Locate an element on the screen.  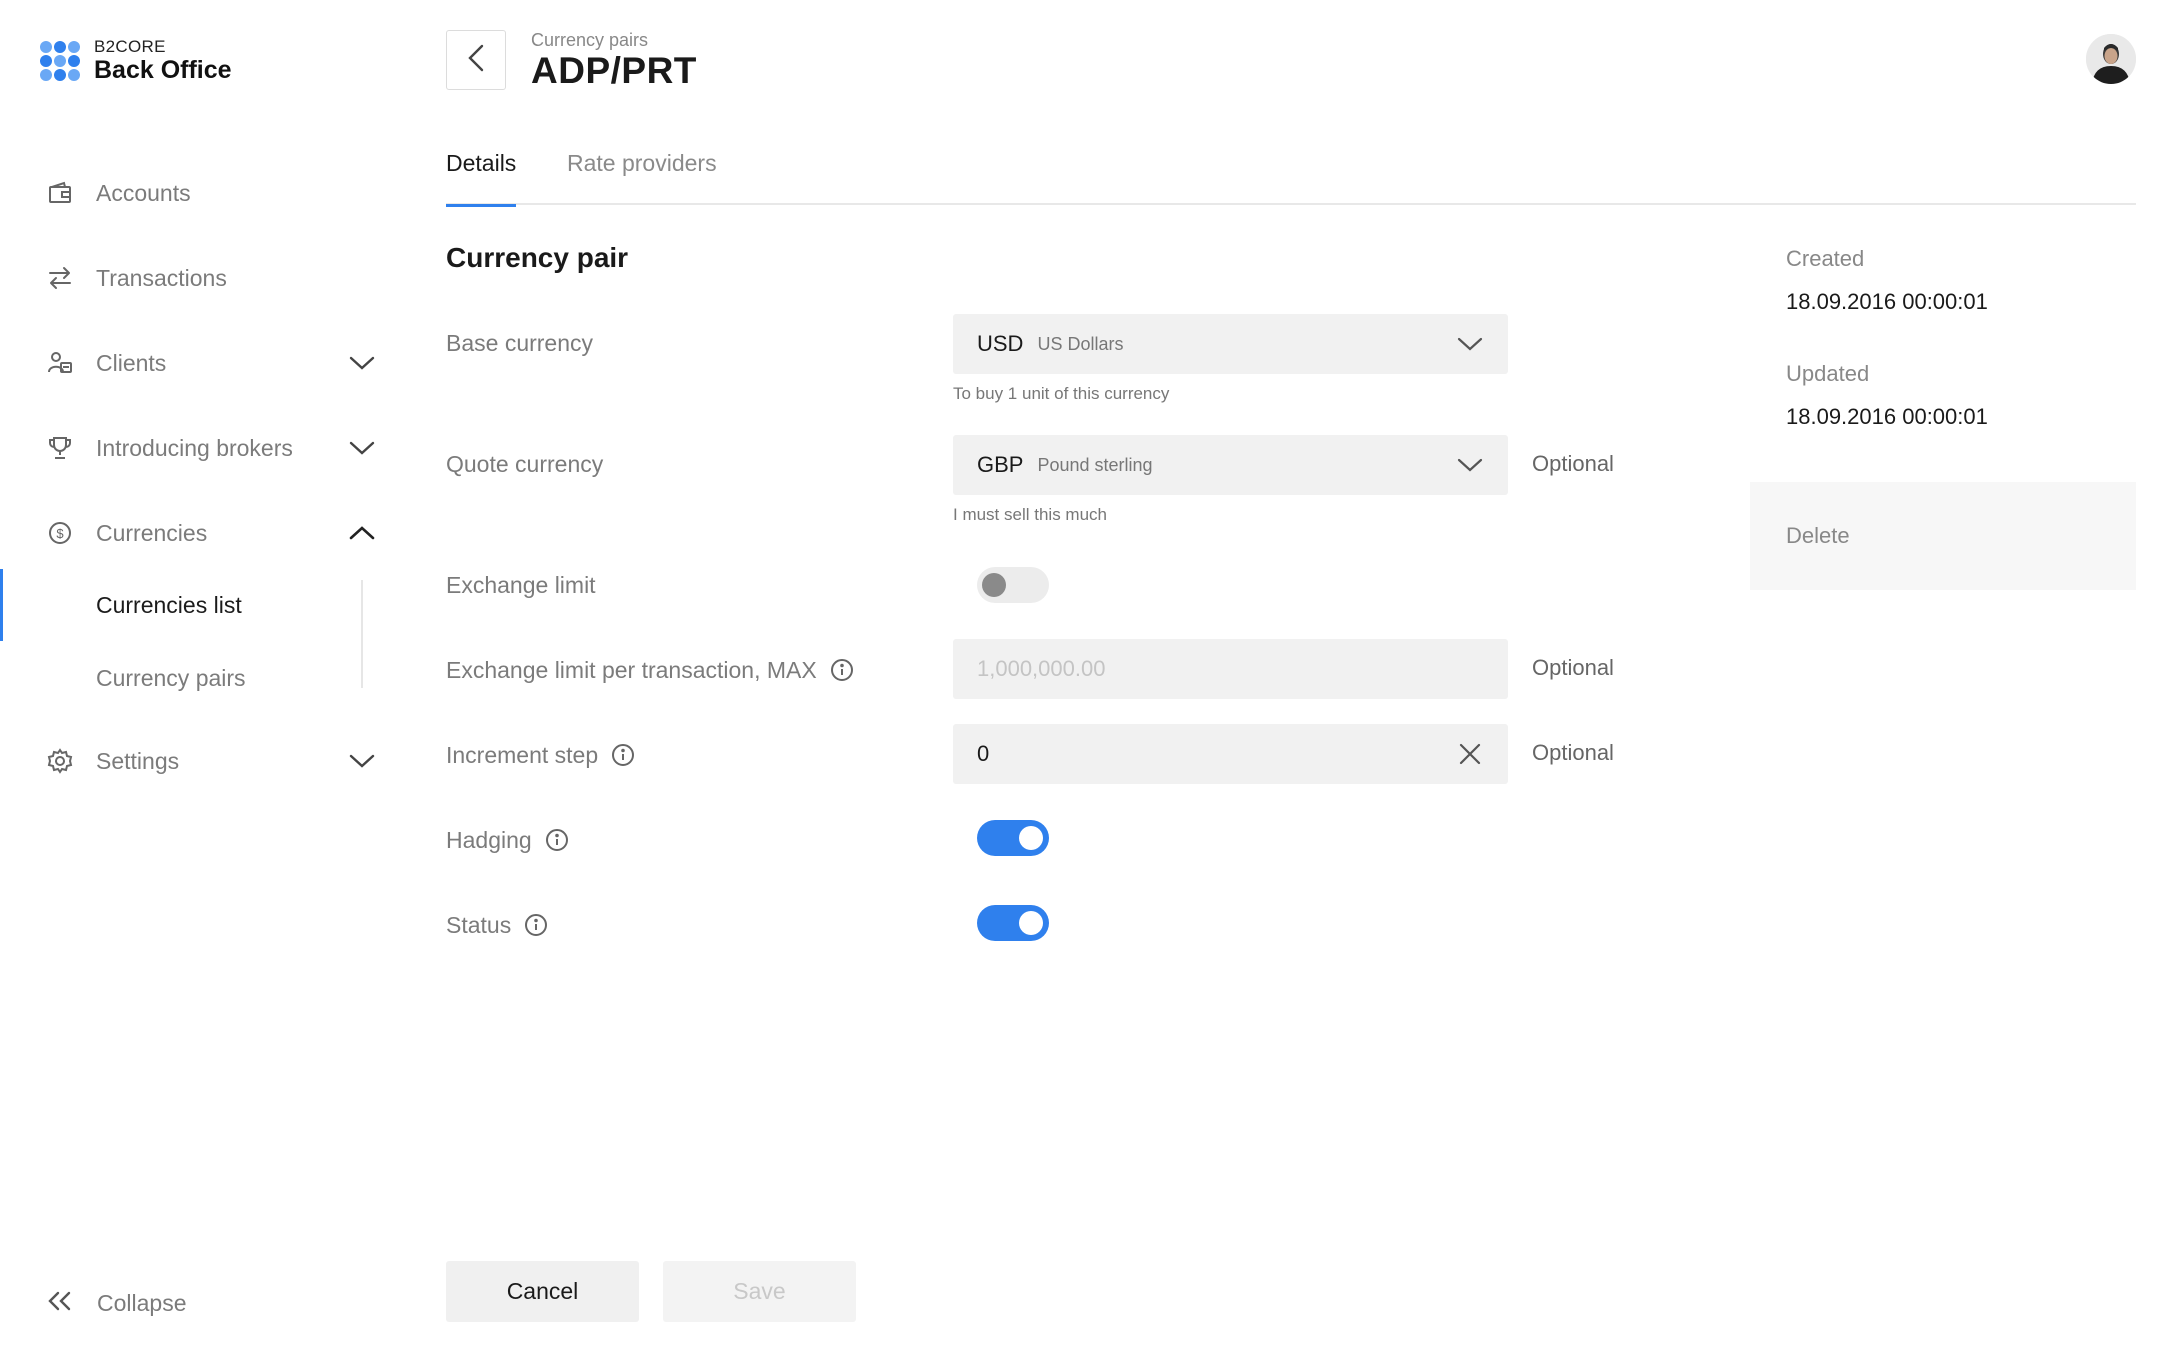
sidebar-subitem-currencies-list: Currencies list is located at coordinates (200, 605).